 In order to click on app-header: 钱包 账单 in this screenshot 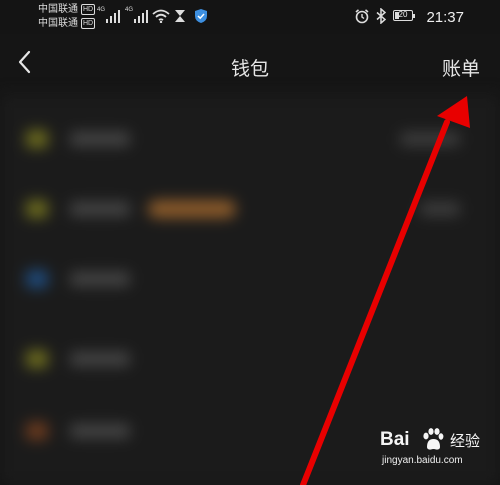, I will do `click(250, 64)`.